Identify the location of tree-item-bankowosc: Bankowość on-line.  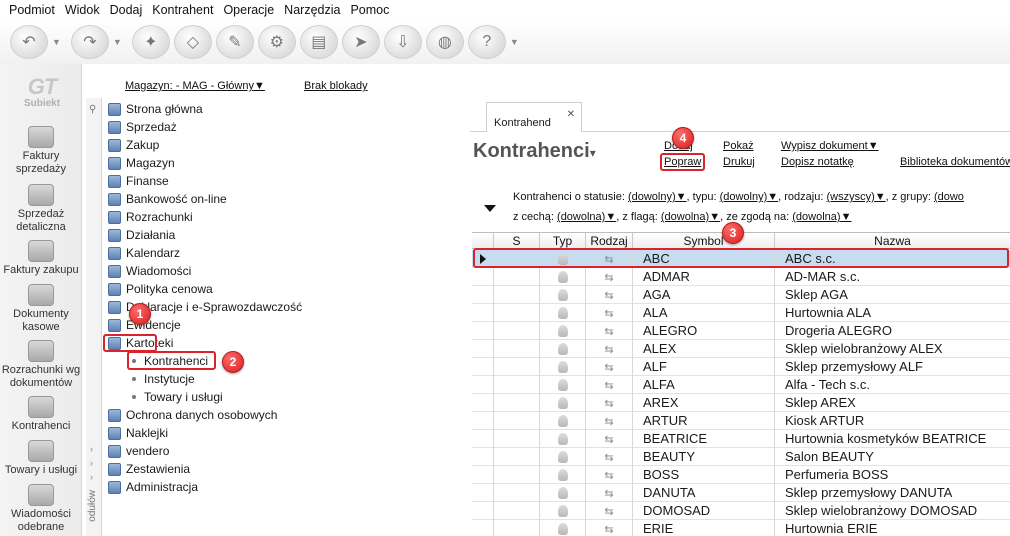
(167, 199).